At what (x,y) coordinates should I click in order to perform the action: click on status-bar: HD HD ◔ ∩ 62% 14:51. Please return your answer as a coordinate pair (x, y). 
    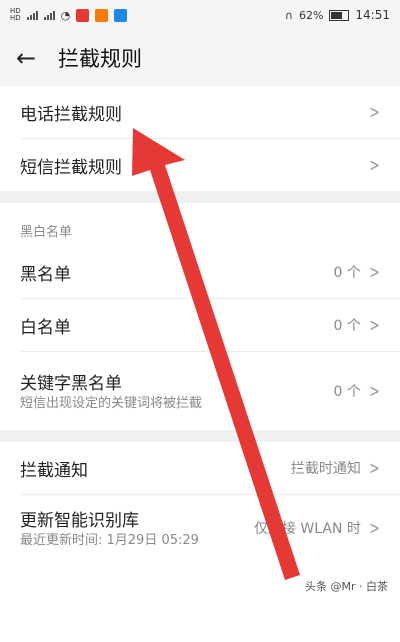
    Looking at the image, I should click on (200, 15).